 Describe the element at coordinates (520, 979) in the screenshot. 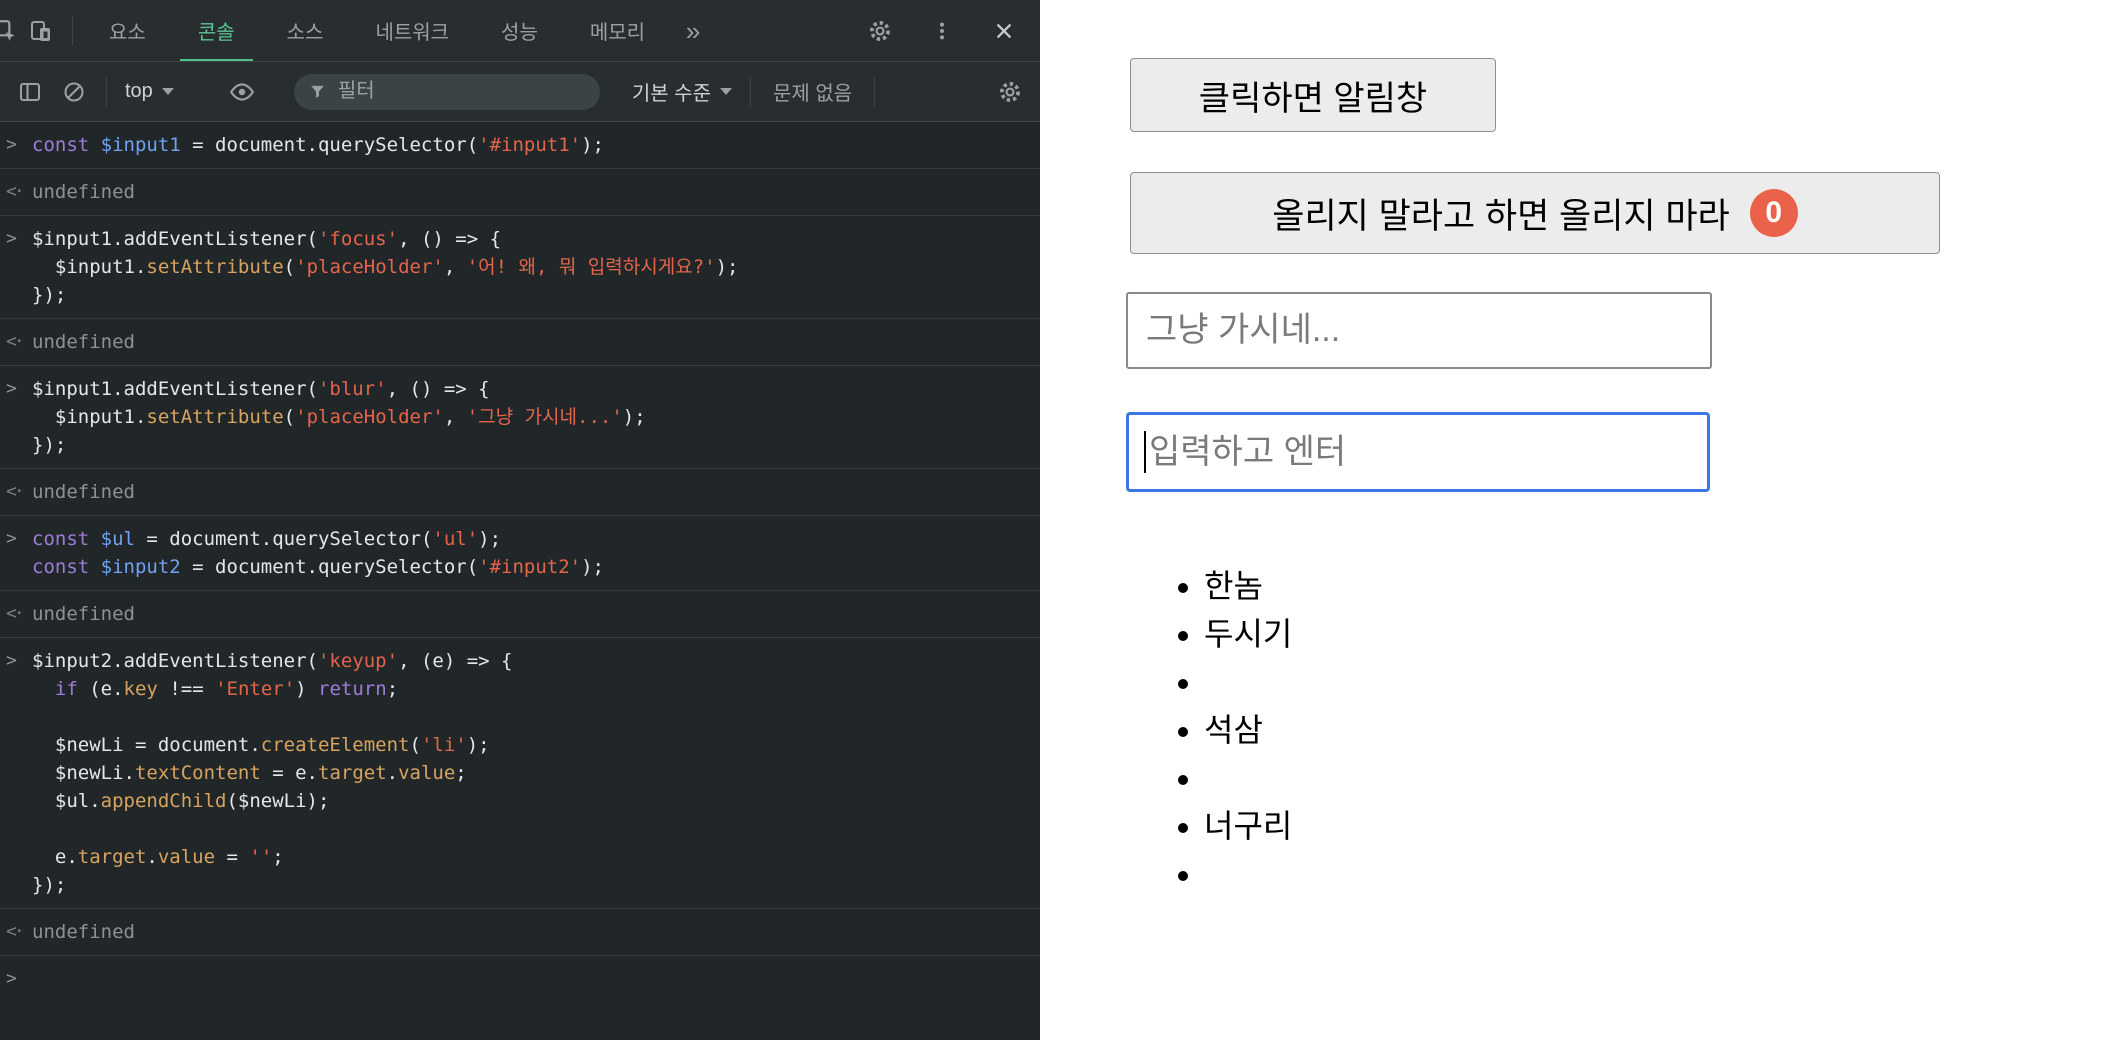

I see `console-entry-prompt: >` at that location.